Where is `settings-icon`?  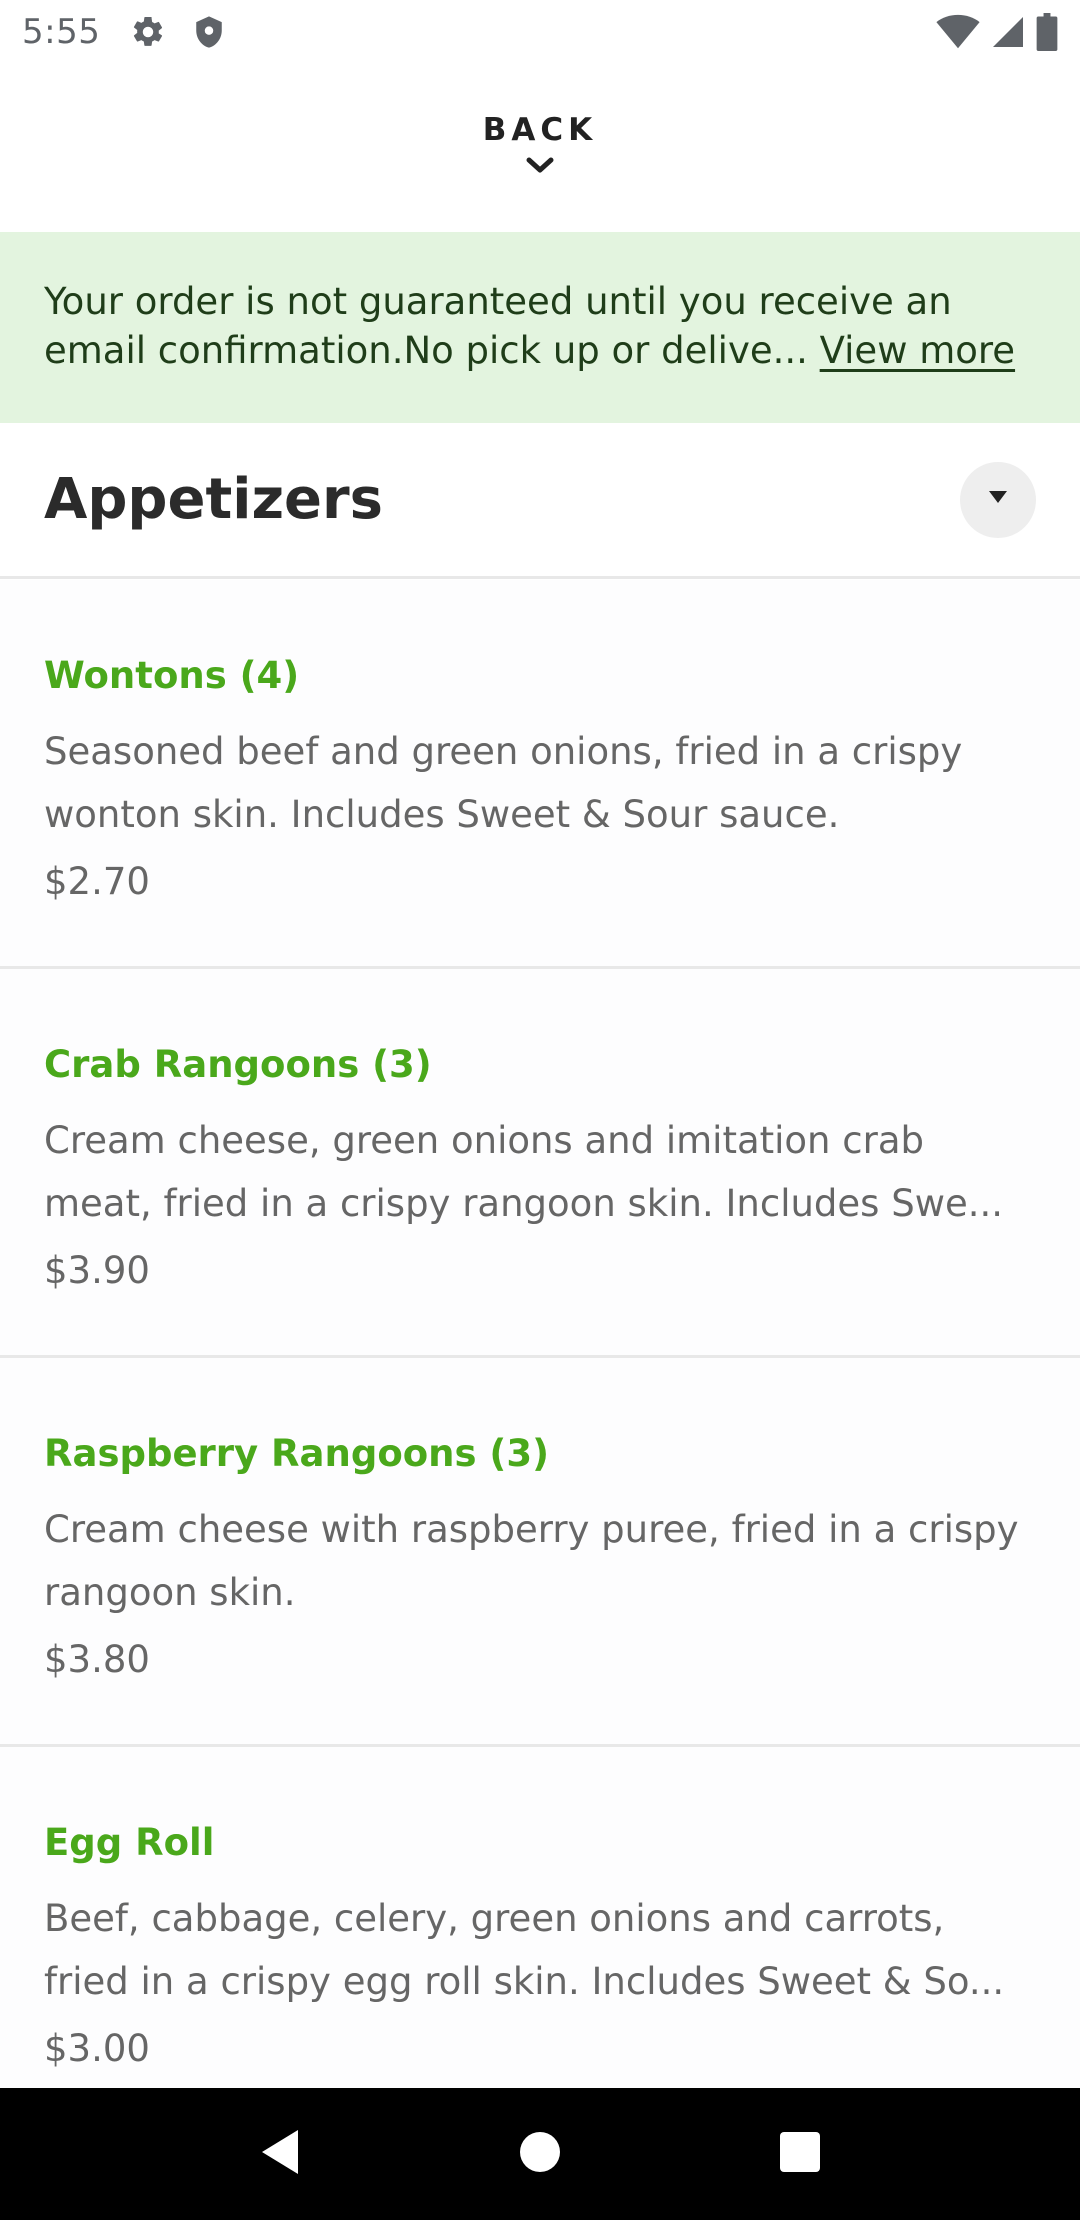
settings-icon is located at coordinates (148, 32).